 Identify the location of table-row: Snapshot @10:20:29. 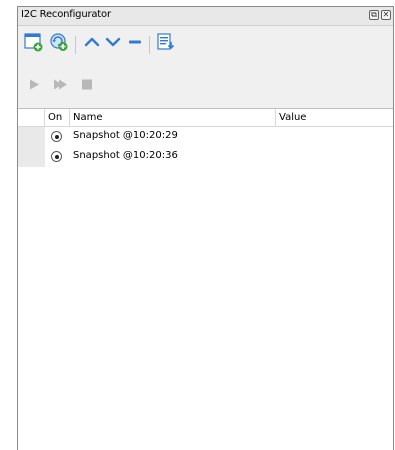
(205, 137).